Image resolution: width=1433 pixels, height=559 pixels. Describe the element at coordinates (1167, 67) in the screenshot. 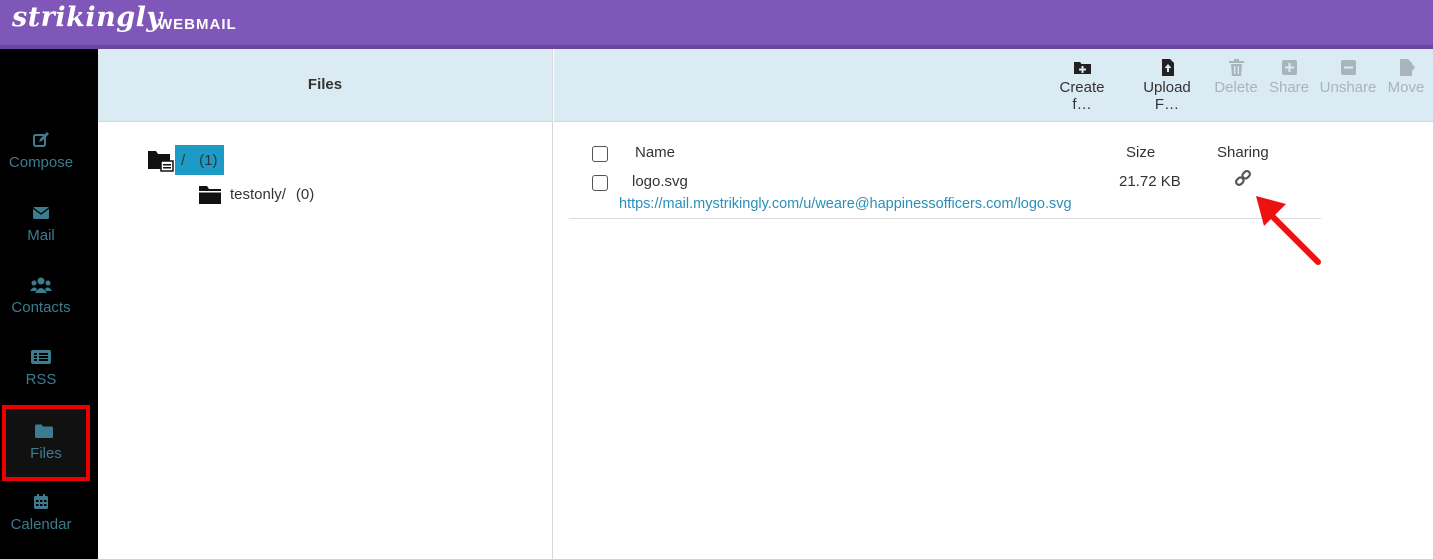

I see `file-upload-icon` at that location.